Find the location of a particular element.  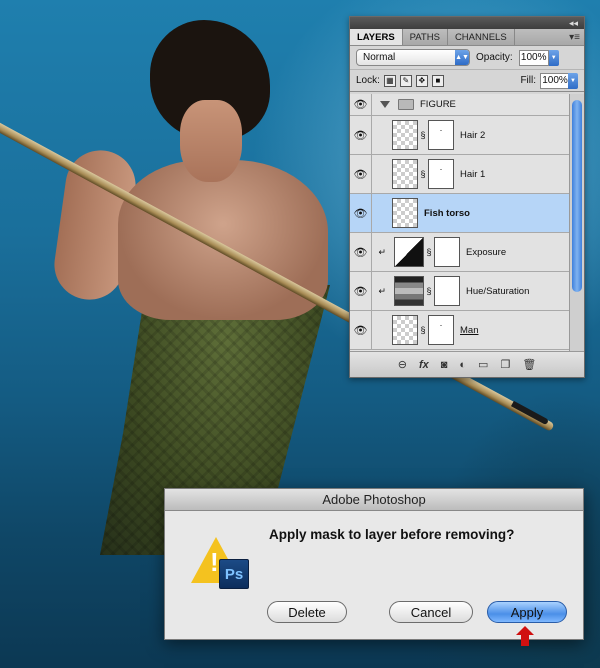

layer-row-exposure: 👁 ↵ § Exposure is located at coordinates (460, 252).